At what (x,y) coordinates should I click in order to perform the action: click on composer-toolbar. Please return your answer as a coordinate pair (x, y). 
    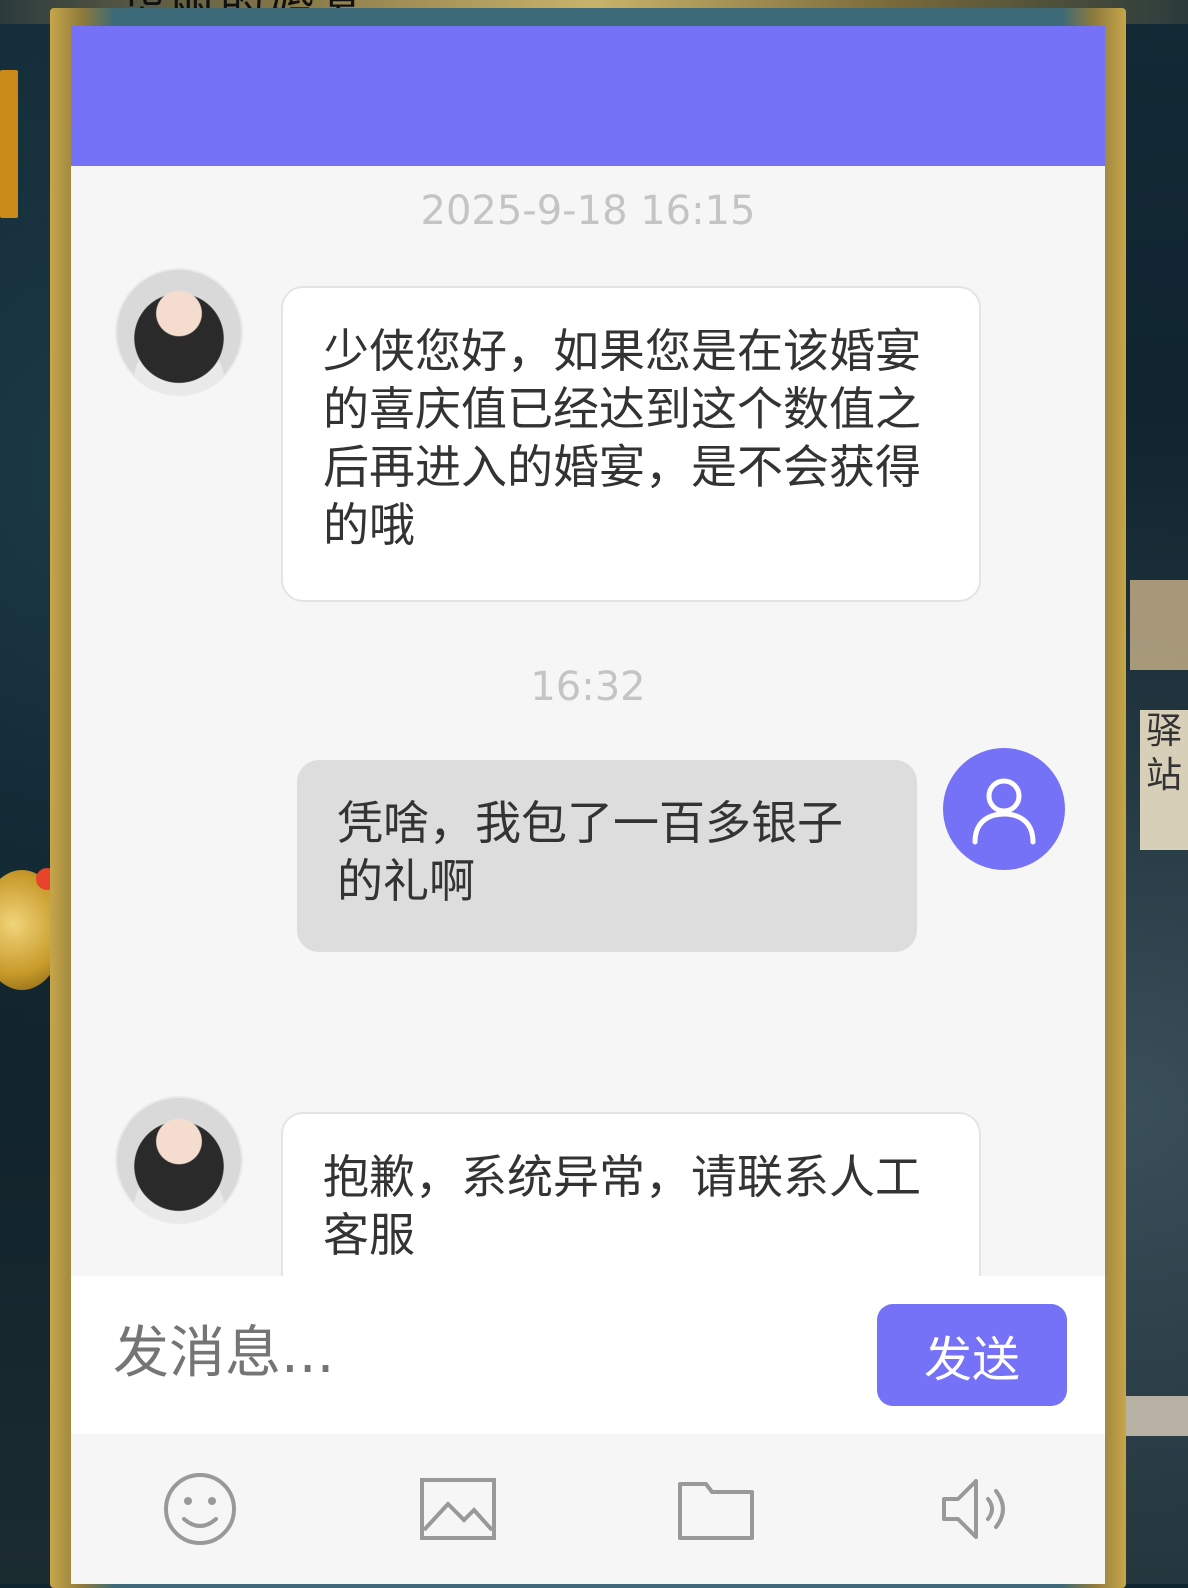
    Looking at the image, I should click on (588, 1509).